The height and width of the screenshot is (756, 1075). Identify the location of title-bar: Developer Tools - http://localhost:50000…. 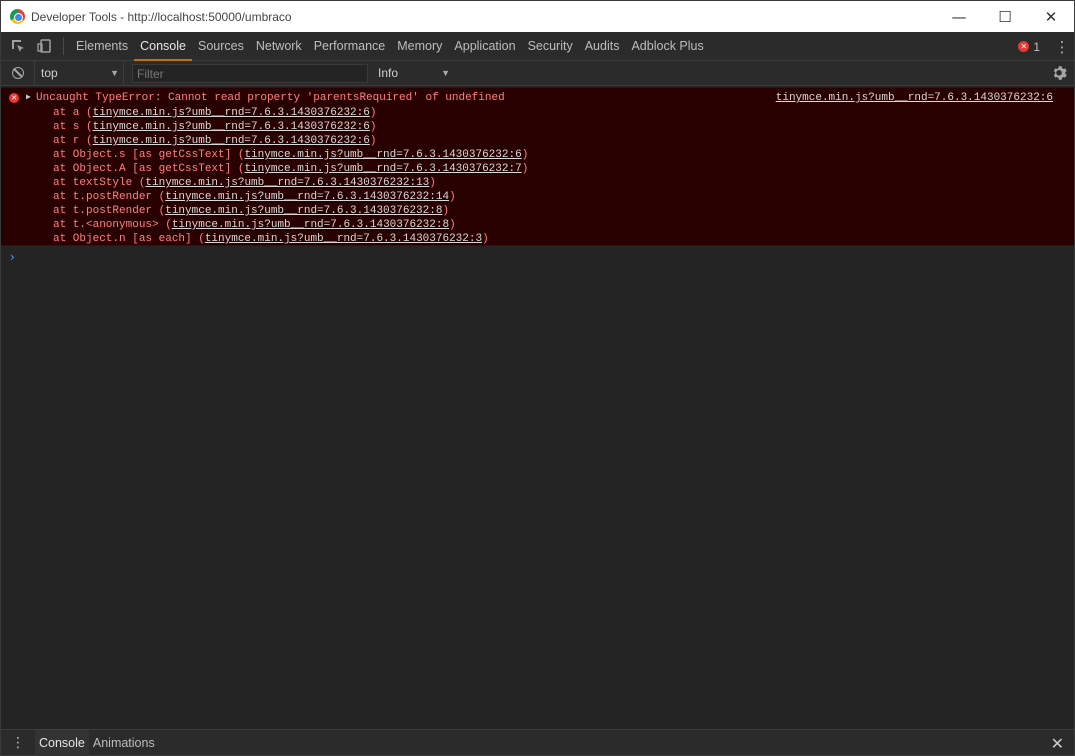
(537, 16).